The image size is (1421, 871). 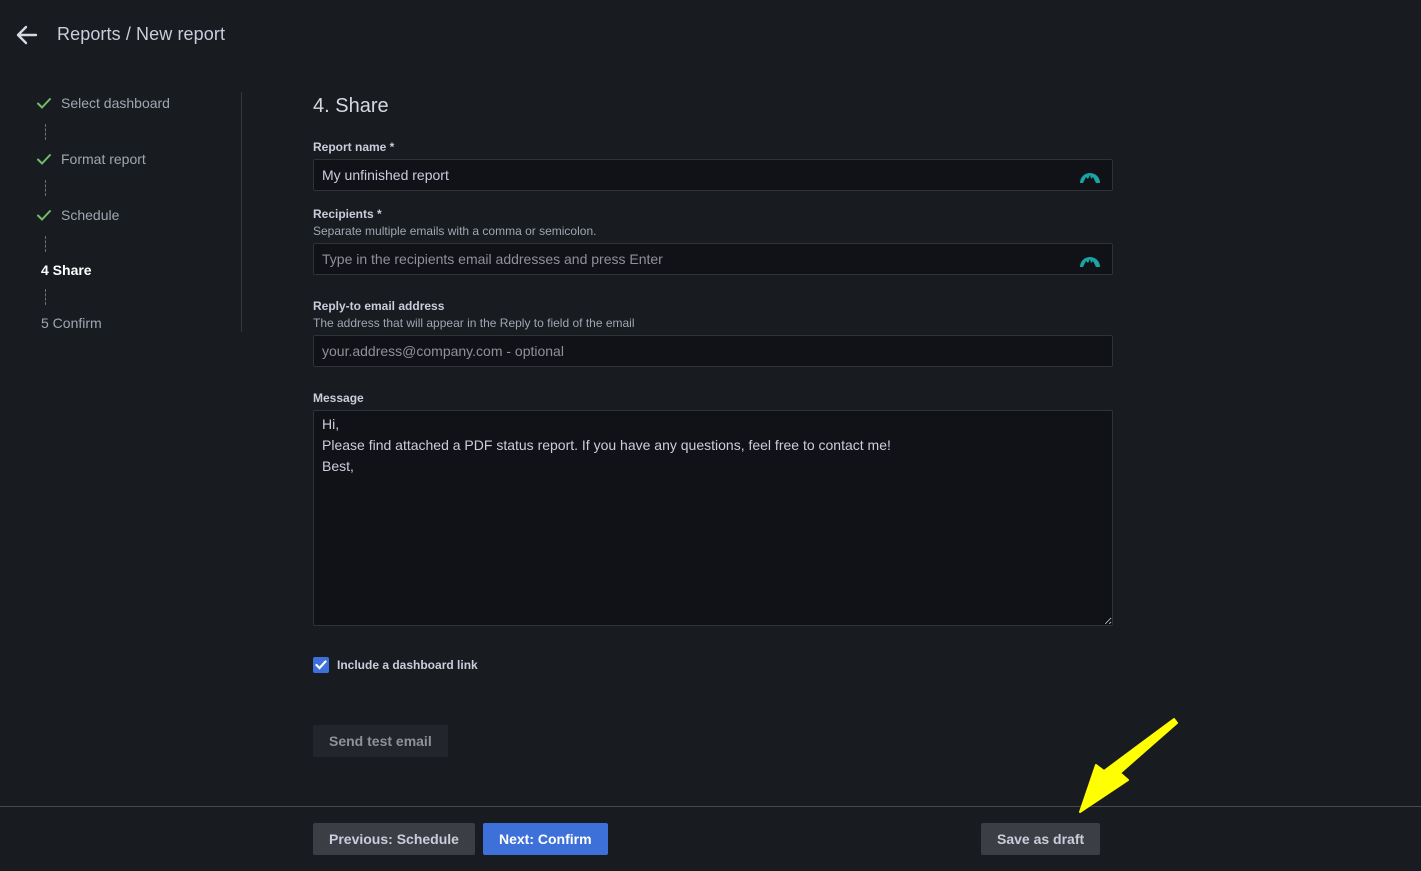 I want to click on arrow-left-icon, so click(x=27, y=35).